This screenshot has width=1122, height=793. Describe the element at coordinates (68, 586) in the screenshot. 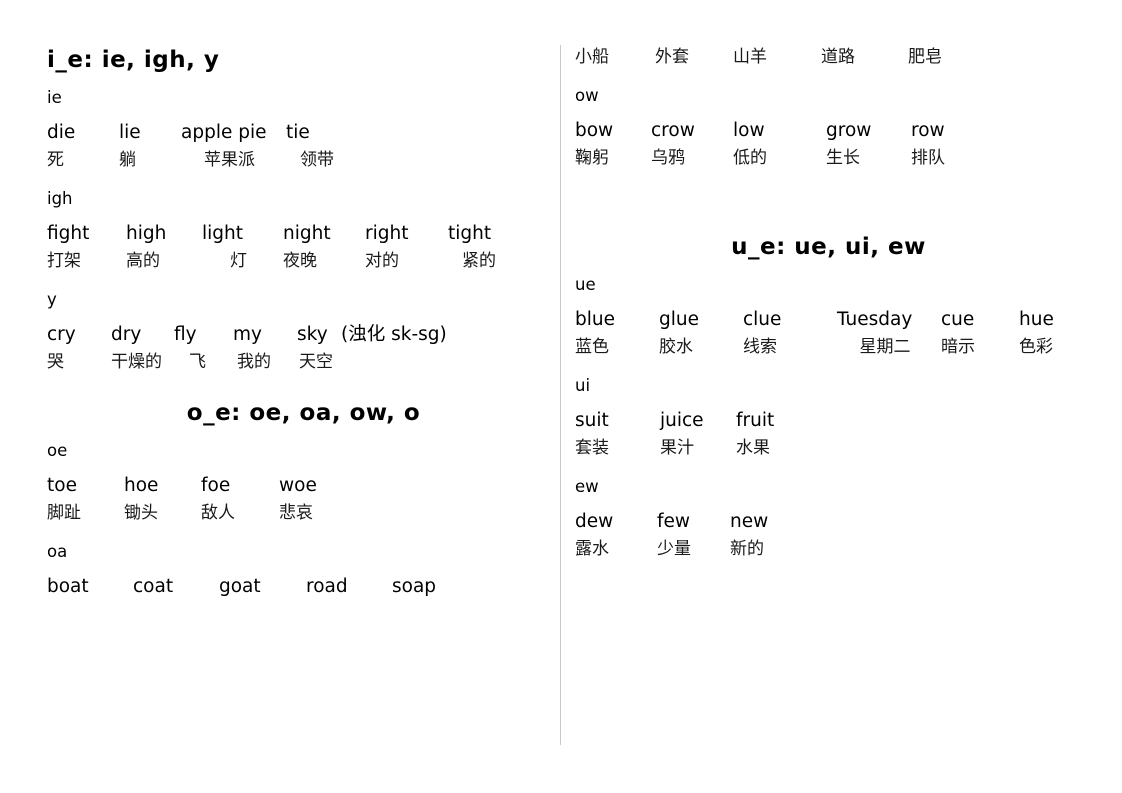

I see `word-boat: boat` at that location.